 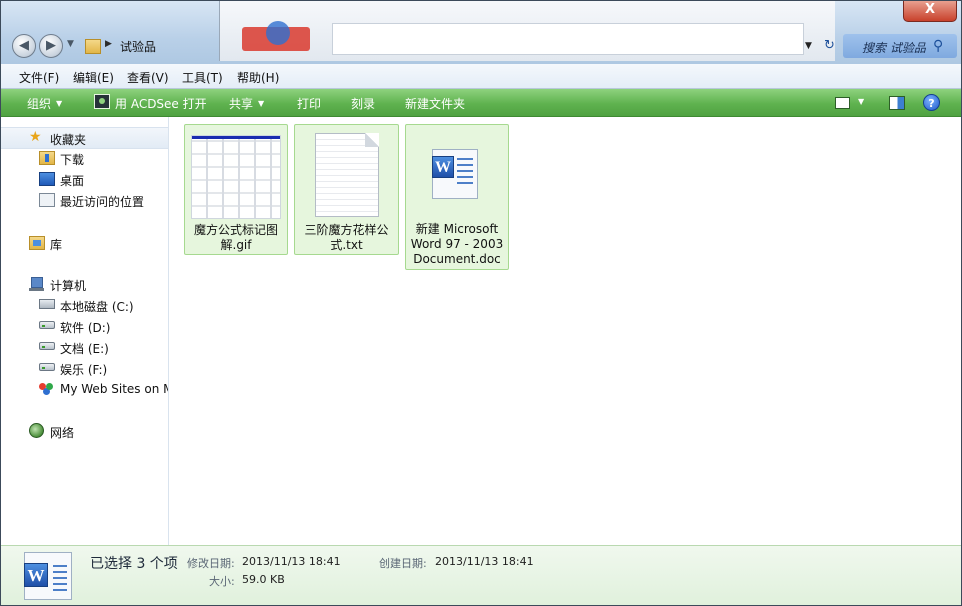 I want to click on refresh-icon: ↻, so click(x=829, y=45).